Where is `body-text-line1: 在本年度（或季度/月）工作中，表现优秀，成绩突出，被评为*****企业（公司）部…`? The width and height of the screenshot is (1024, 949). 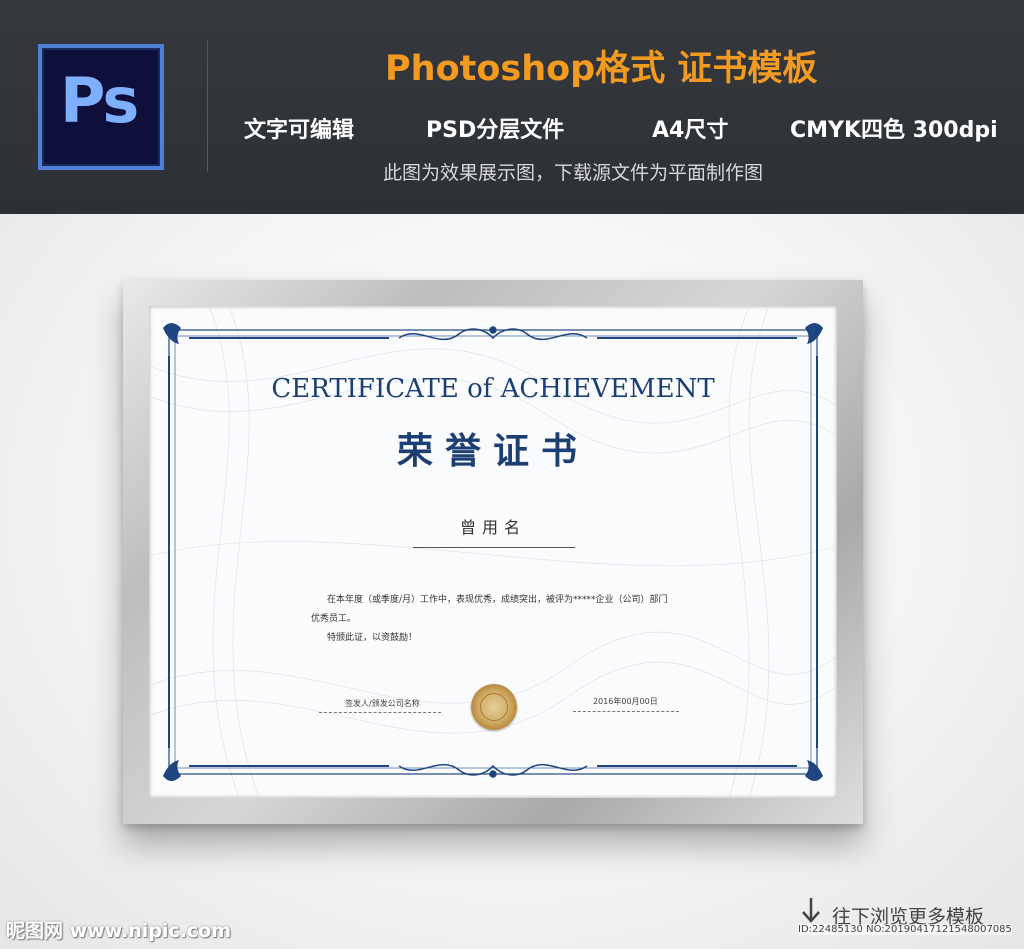
body-text-line1: 在本年度（或季度/月）工作中，表现优秀，成绩突出，被评为*****企业（公司）部… is located at coordinates (497, 600).